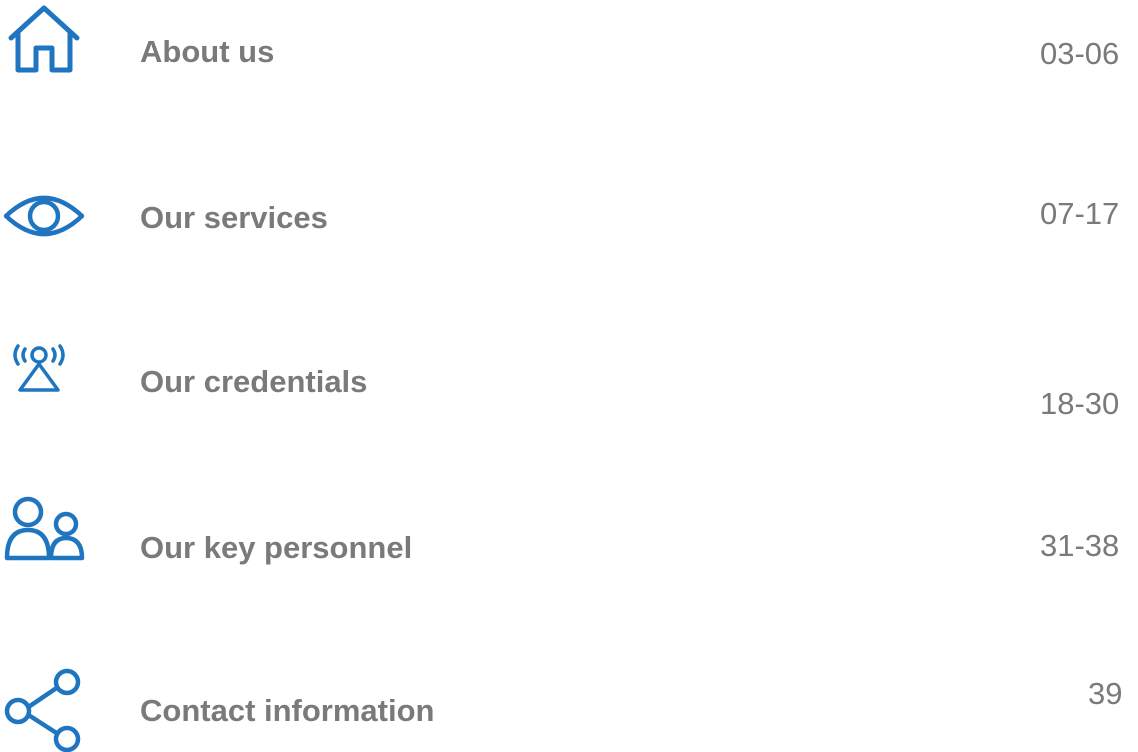  What do you see at coordinates (39, 367) in the screenshot?
I see `broadcast-tower-icon` at bounding box center [39, 367].